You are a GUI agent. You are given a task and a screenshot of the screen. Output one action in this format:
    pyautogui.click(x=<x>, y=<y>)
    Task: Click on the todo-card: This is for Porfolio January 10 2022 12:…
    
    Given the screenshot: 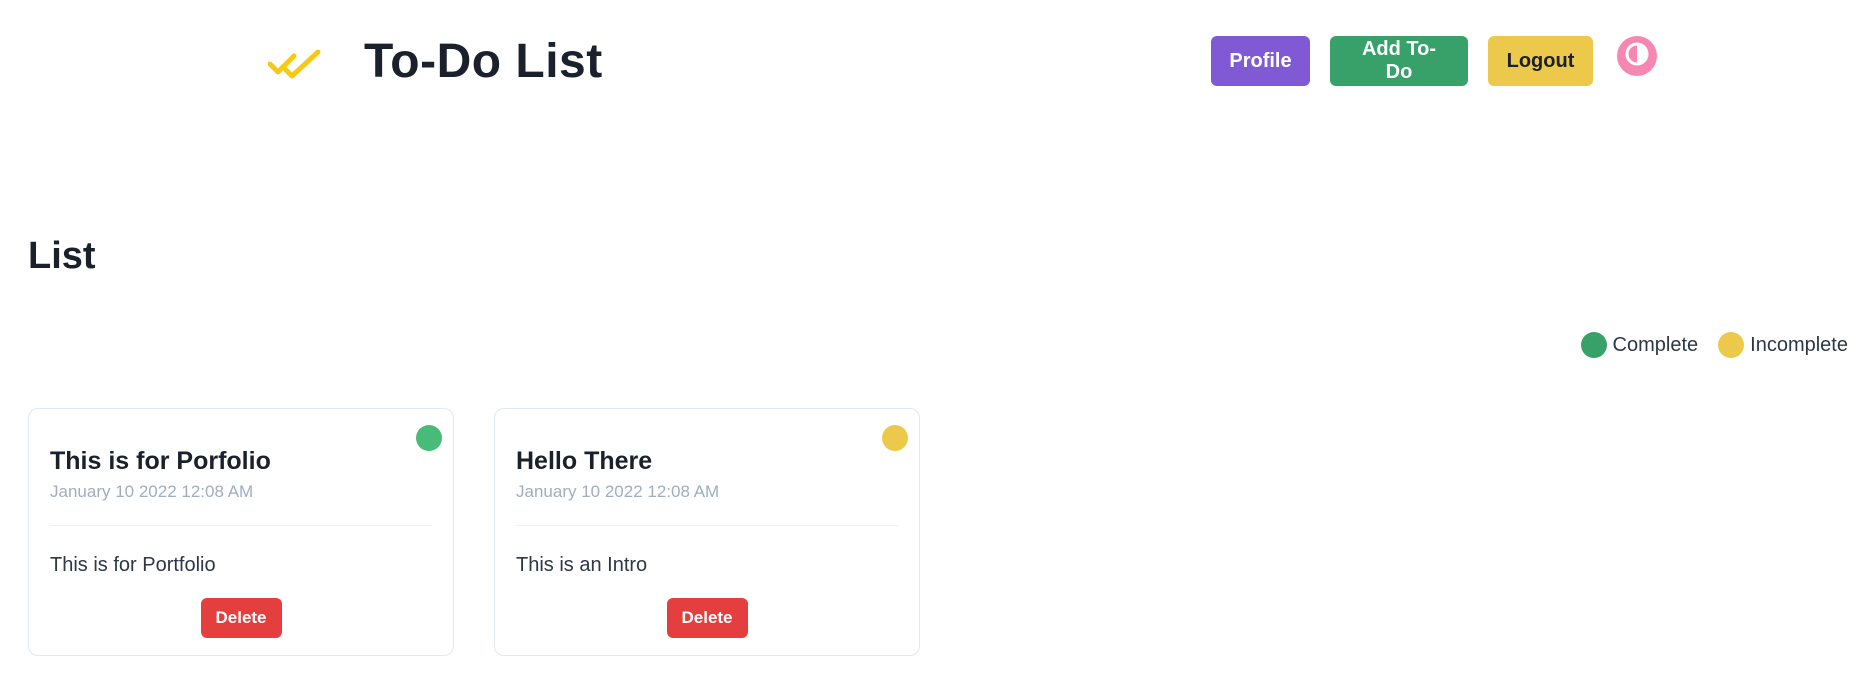 What is the action you would take?
    pyautogui.click(x=241, y=532)
    